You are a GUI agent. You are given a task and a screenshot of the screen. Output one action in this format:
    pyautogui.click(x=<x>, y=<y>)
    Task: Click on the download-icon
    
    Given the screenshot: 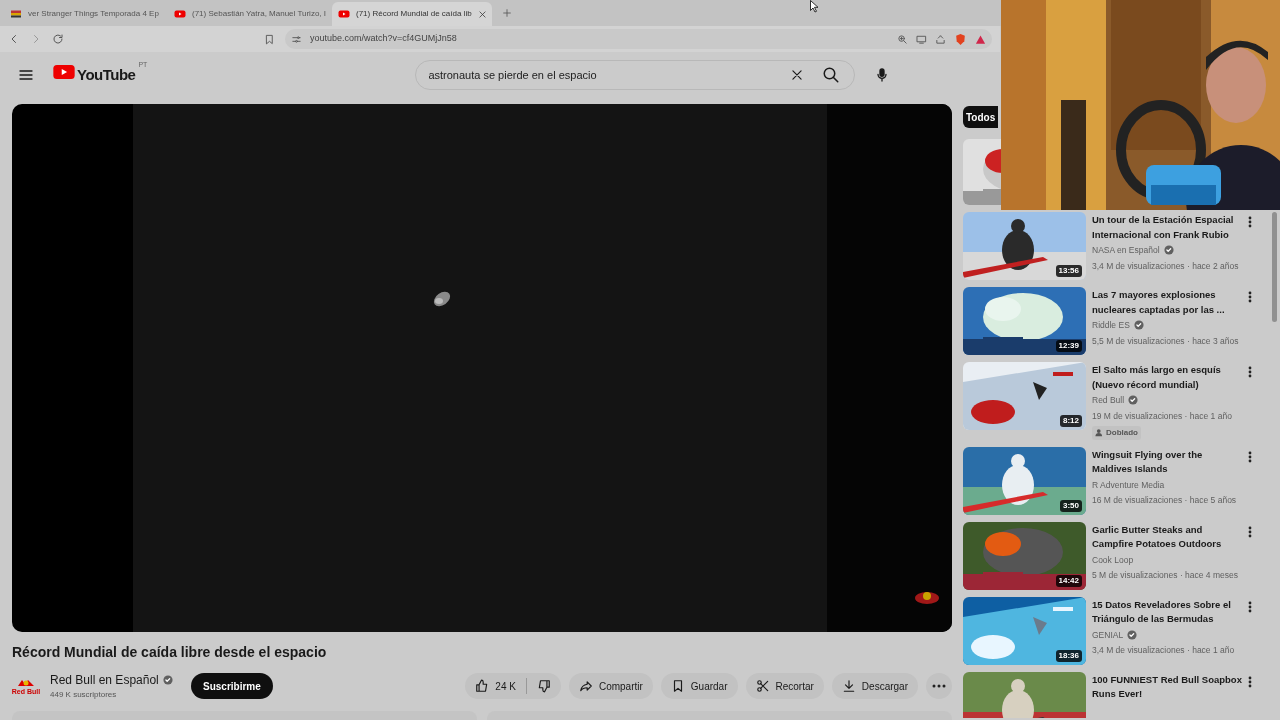 What is the action you would take?
    pyautogui.click(x=848, y=686)
    